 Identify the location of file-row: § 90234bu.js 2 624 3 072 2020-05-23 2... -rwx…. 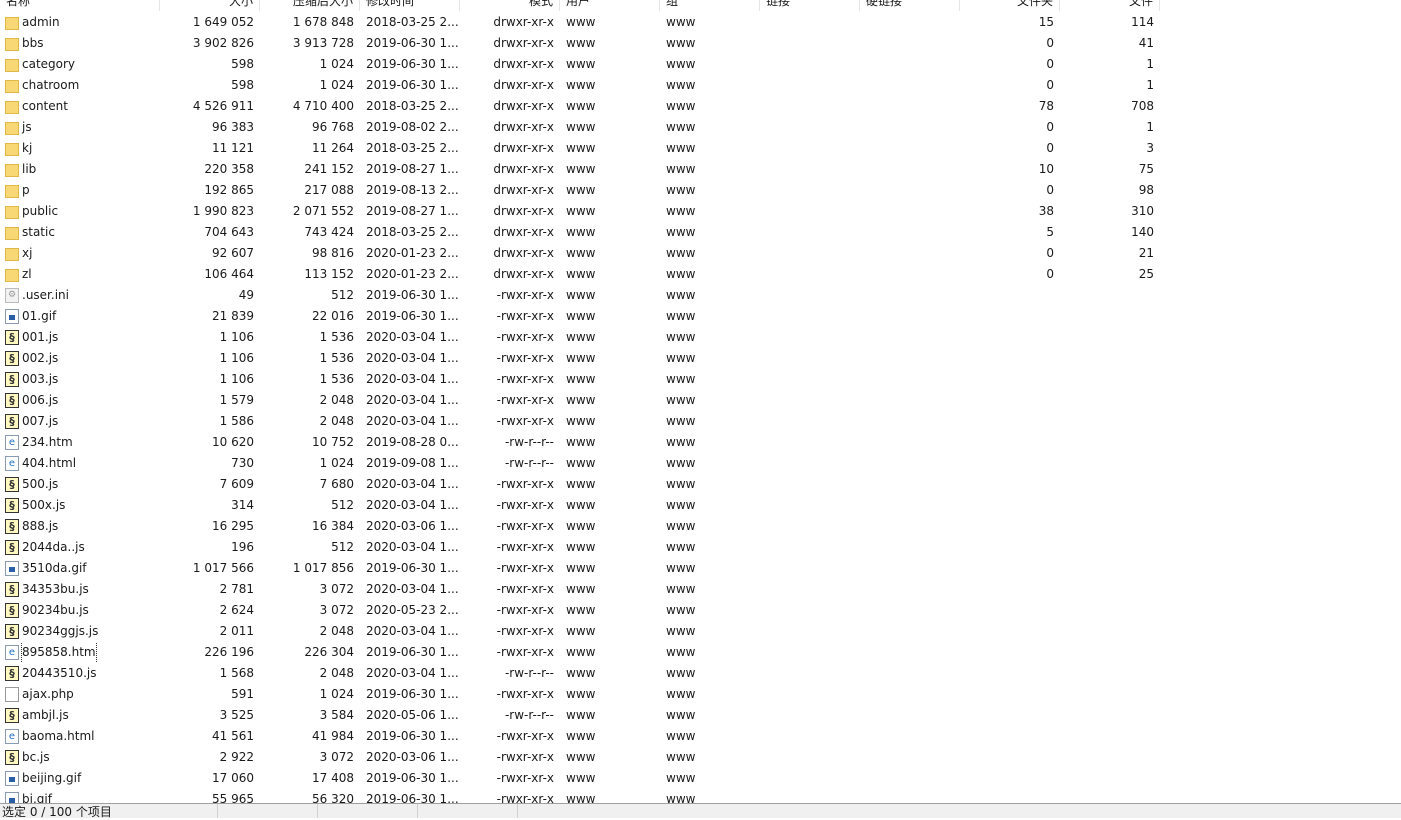
(700, 610).